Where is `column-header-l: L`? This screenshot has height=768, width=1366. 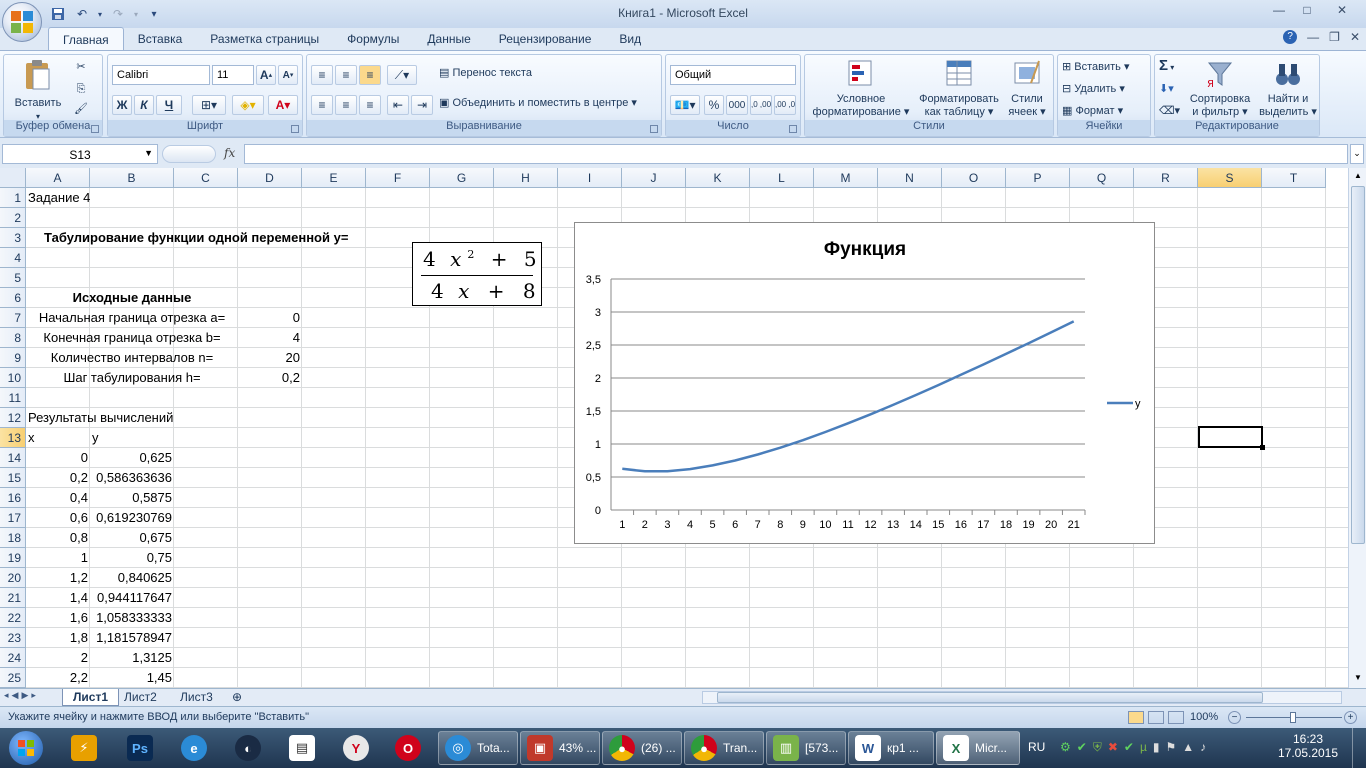
column-header-l: L is located at coordinates (782, 178).